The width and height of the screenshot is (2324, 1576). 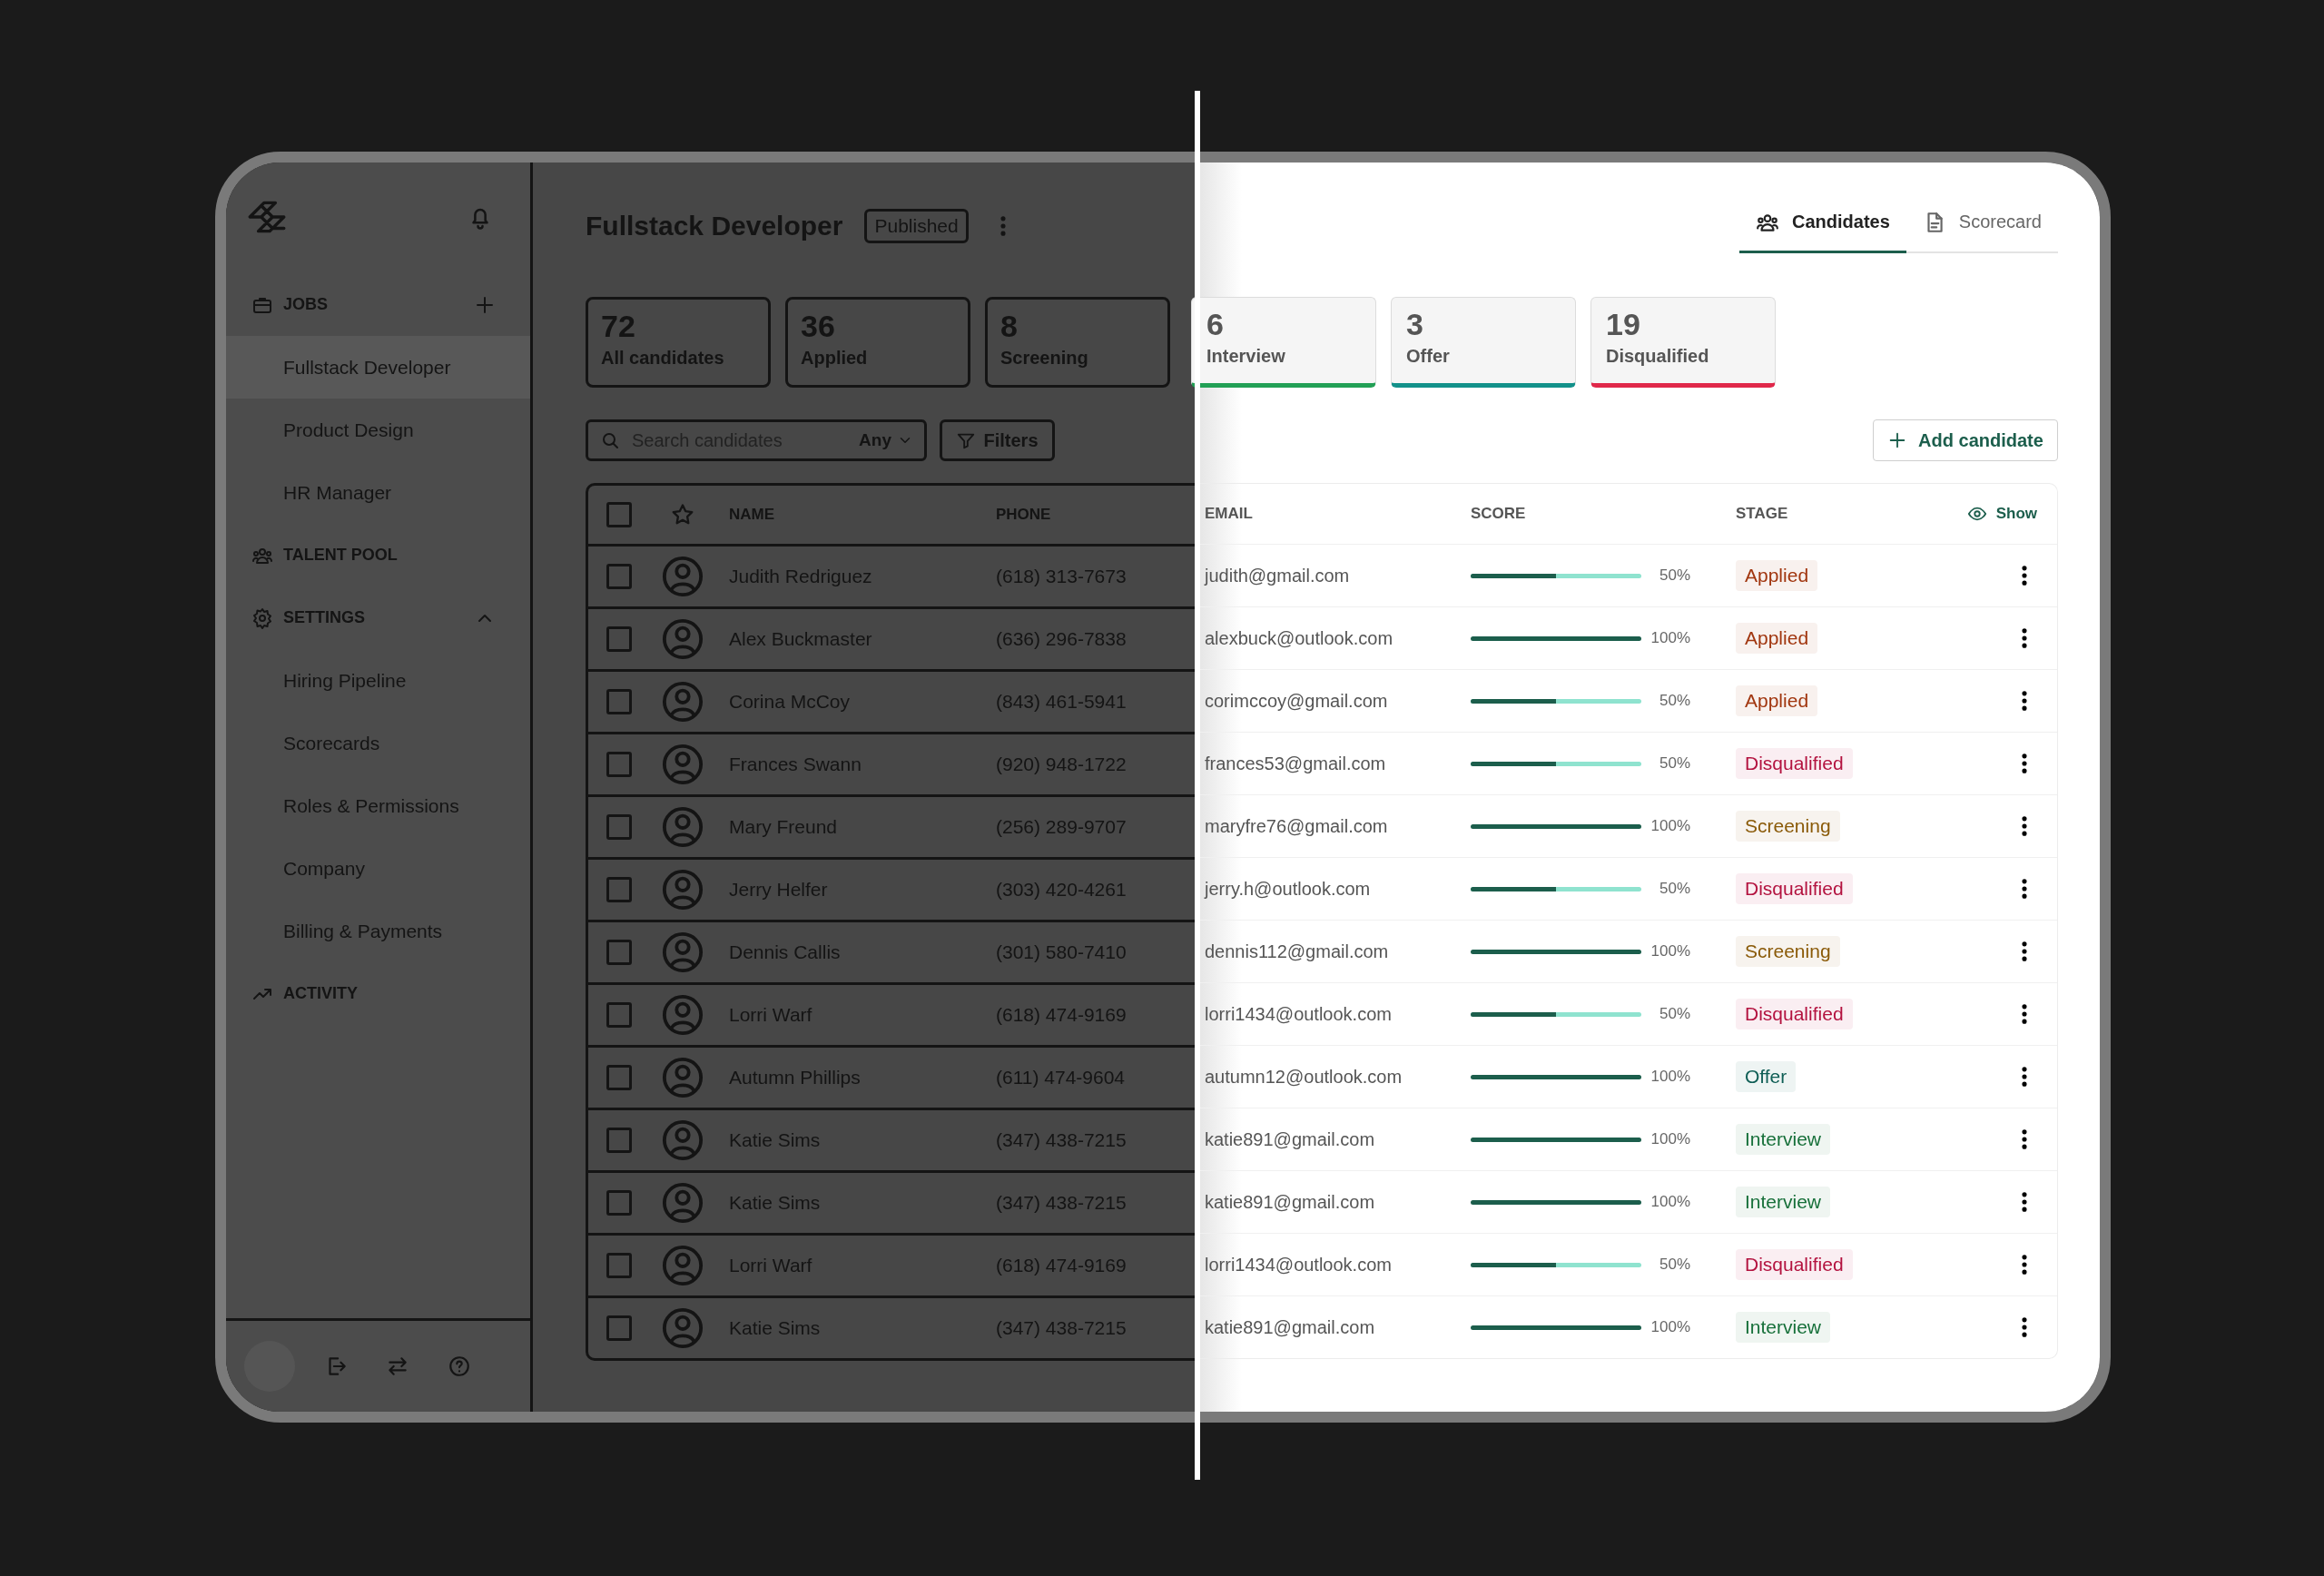 I want to click on stat-label: Offer, so click(x=1428, y=357).